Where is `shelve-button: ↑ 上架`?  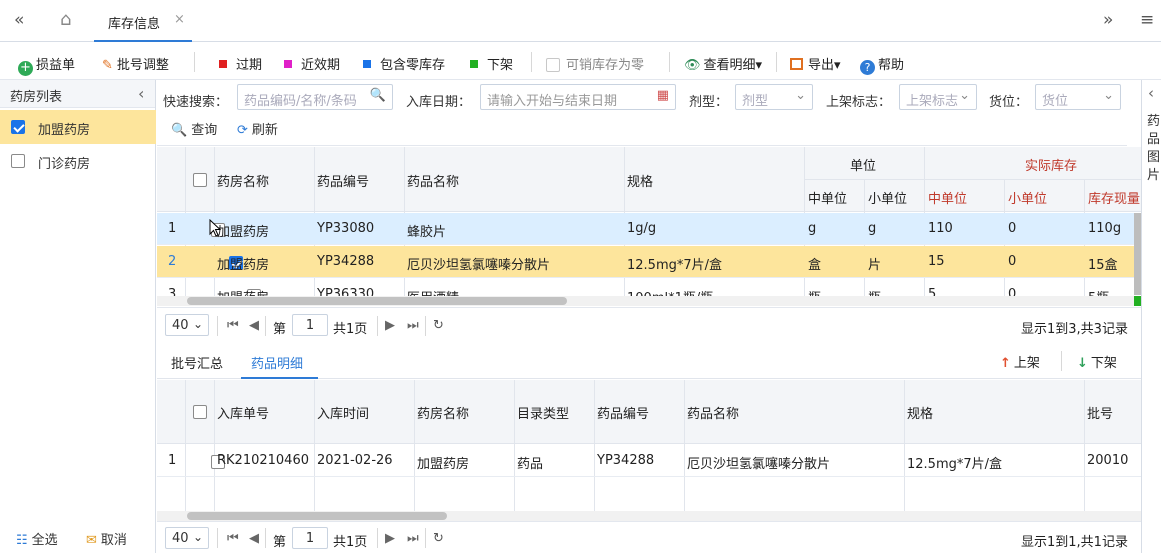 shelve-button: ↑ 上架 is located at coordinates (1020, 361).